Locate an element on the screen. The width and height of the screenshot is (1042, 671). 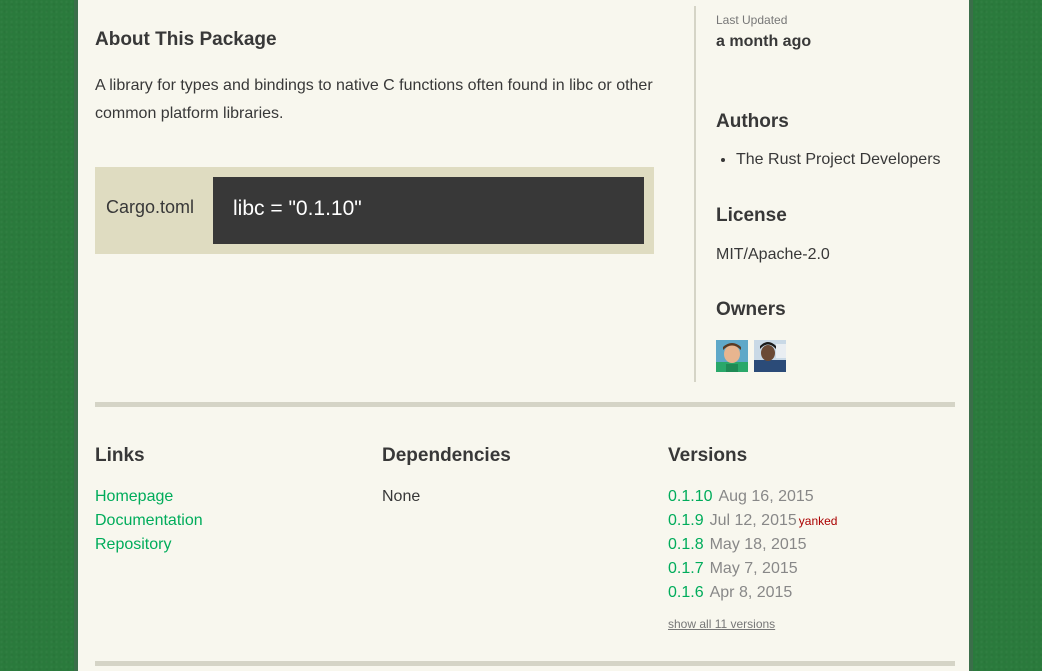
version-date: Aug 16, 2015 is located at coordinates (766, 496).